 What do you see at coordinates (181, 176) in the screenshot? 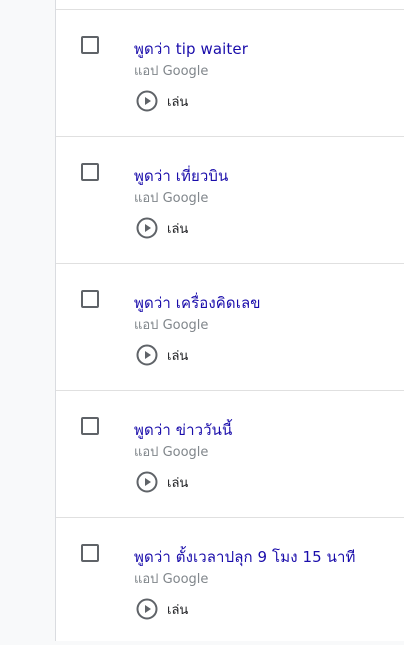
I see `activity-title-link: พูดว่า เที่ยวบิน` at bounding box center [181, 176].